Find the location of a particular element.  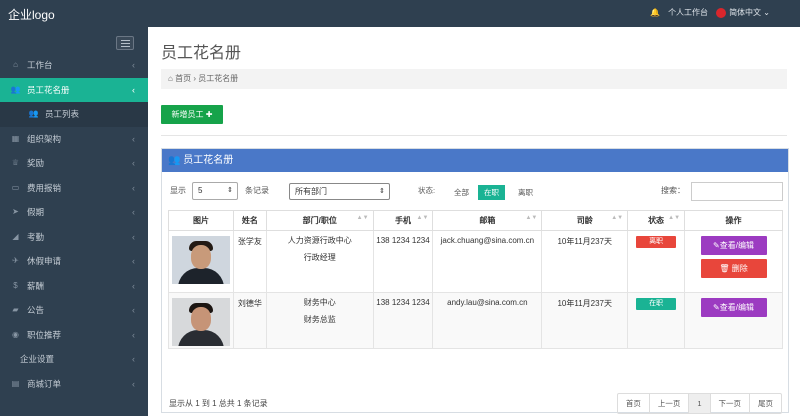

column-header: 手机 ▲▼ is located at coordinates (403, 220).